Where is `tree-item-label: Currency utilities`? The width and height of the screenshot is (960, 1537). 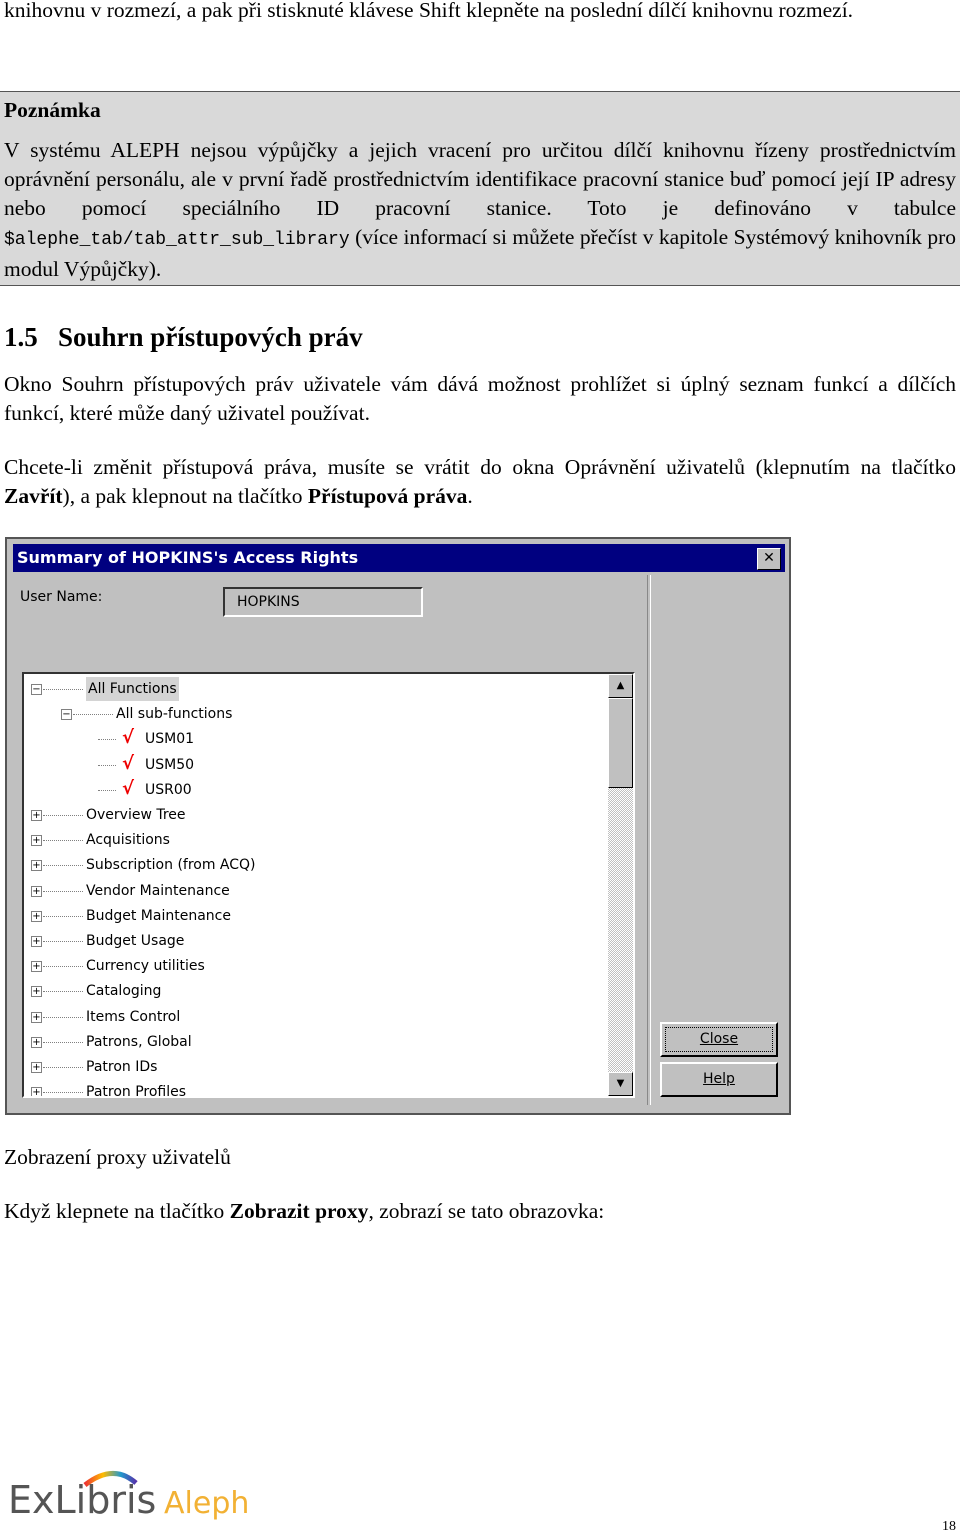 tree-item-label: Currency utilities is located at coordinates (145, 966).